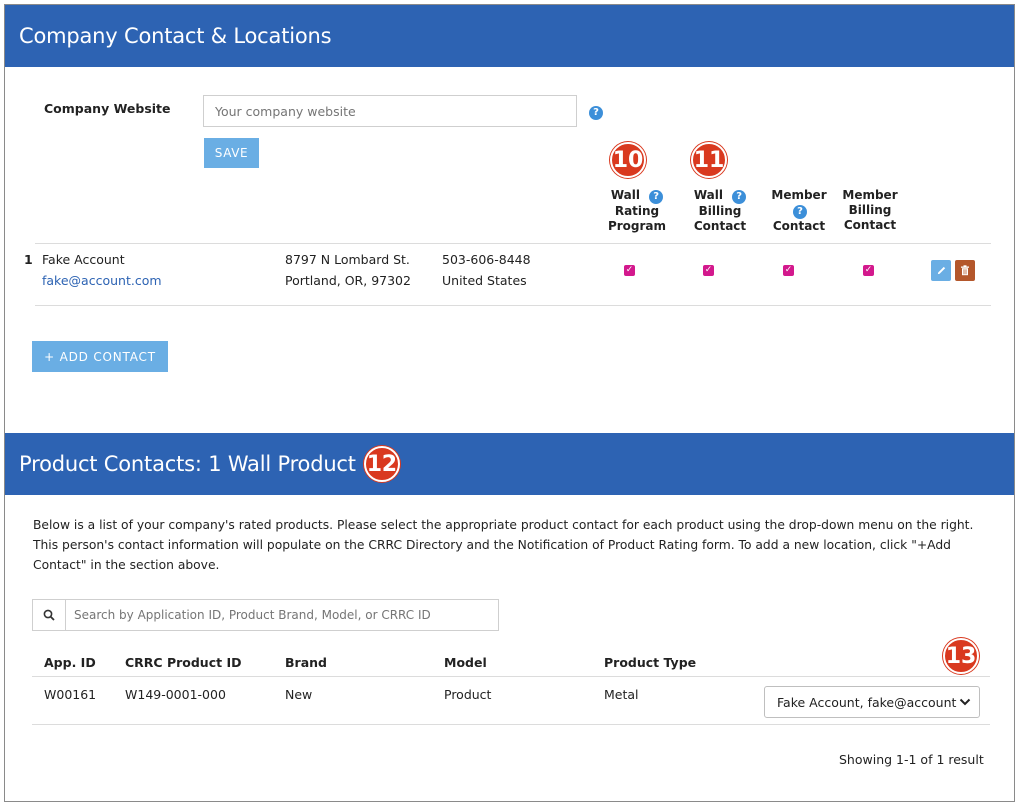 The image size is (1020, 808). Describe the element at coordinates (390, 111) in the screenshot. I see `website-input` at that location.